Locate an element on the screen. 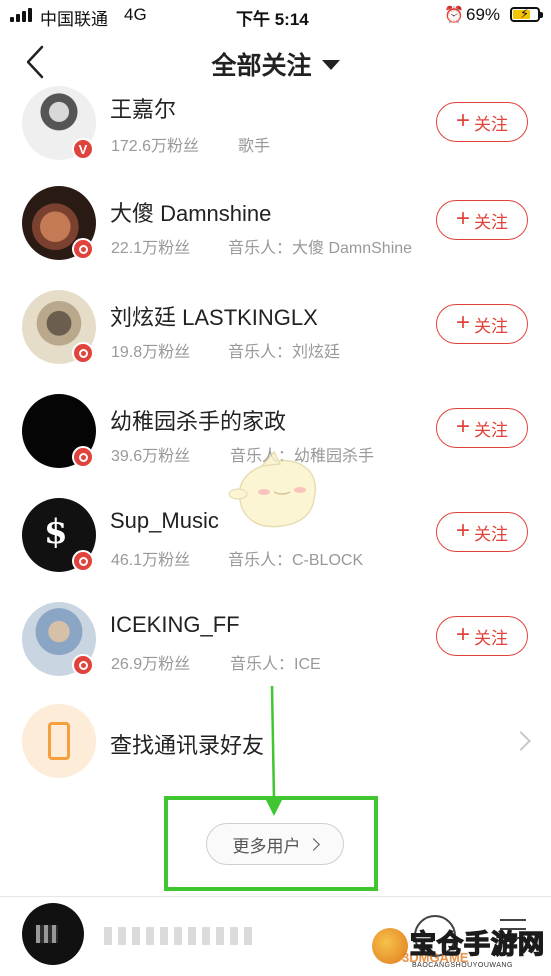 The image size is (551, 976). user-name: Sup_Music is located at coordinates (164, 520).